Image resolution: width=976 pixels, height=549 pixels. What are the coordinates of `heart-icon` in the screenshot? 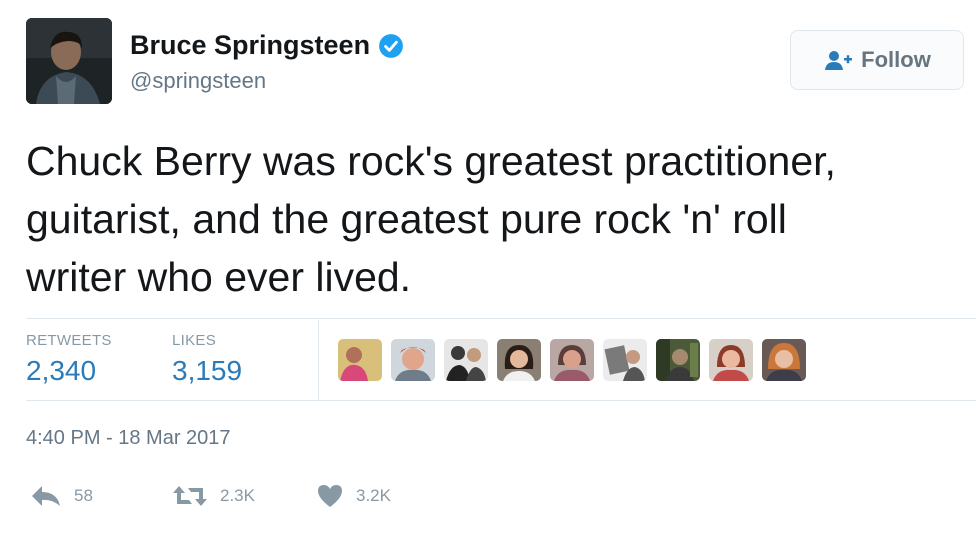 It's located at (330, 496).